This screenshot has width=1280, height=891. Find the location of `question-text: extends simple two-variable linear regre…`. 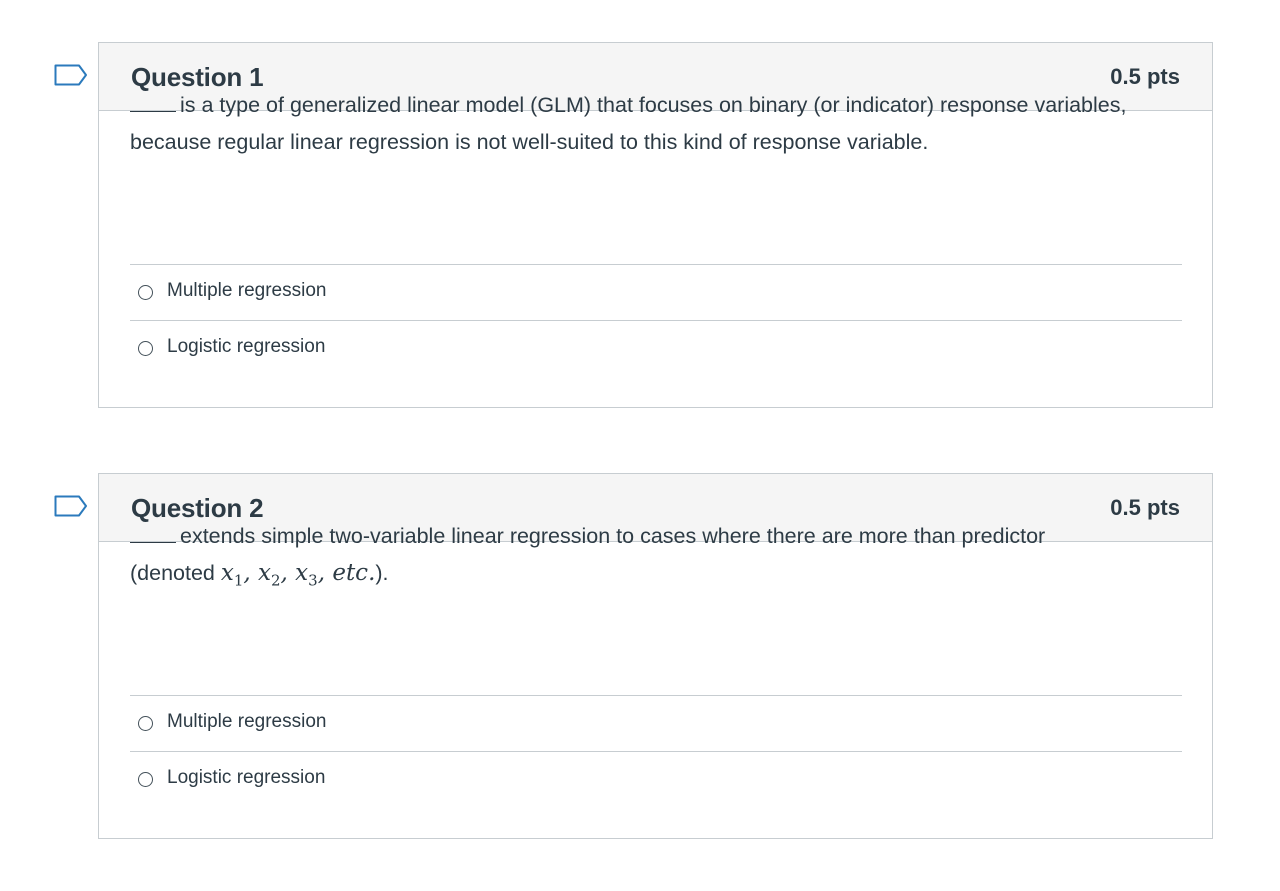

question-text: extends simple two-variable linear regre… is located at coordinates (640, 559).